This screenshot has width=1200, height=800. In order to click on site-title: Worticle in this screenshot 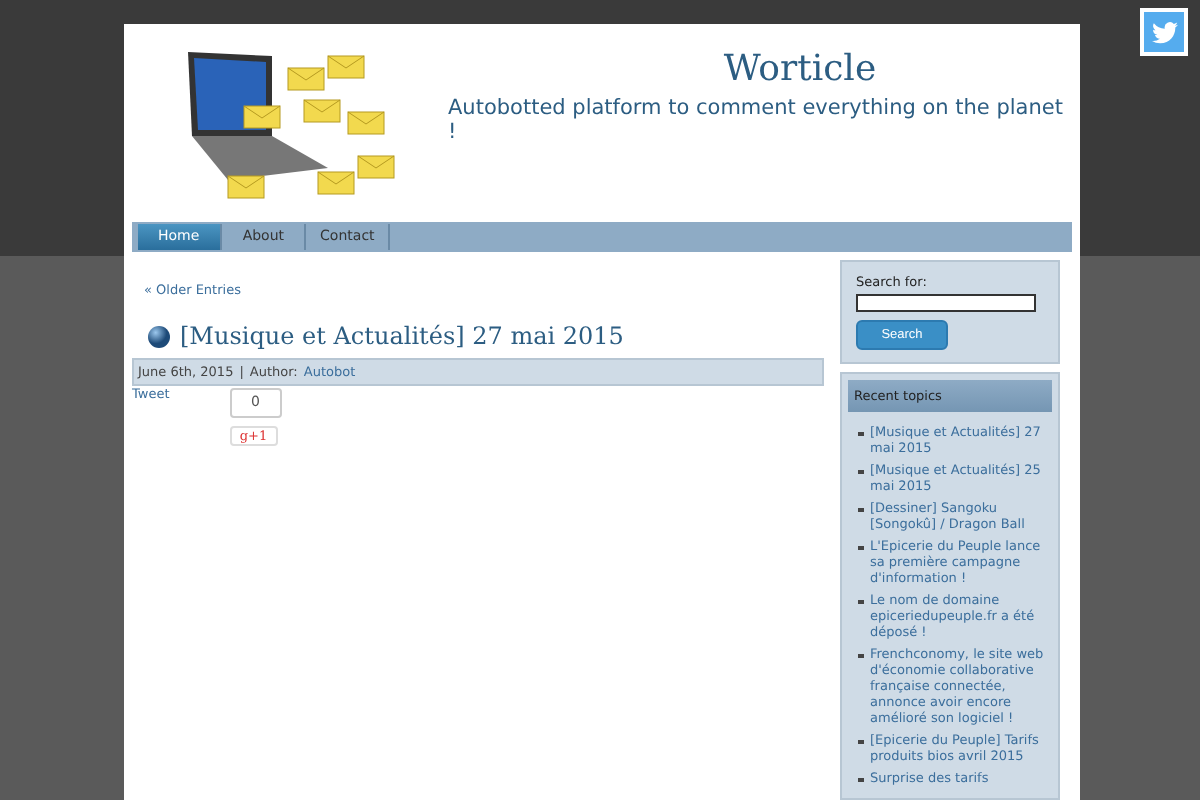, I will do `click(800, 69)`.